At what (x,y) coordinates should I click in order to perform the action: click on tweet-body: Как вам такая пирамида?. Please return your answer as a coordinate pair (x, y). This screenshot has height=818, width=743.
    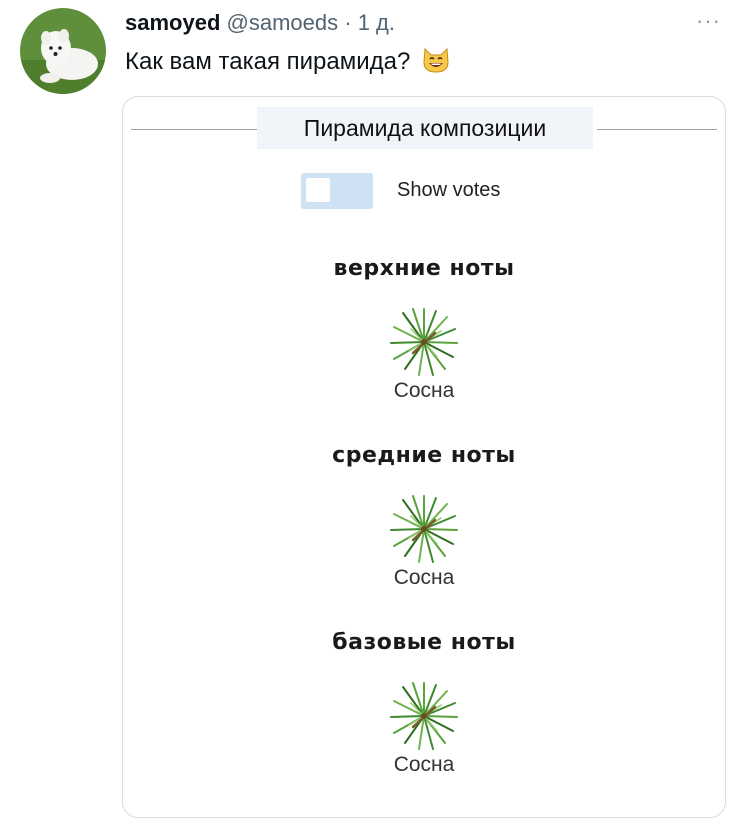
    Looking at the image, I should click on (288, 62).